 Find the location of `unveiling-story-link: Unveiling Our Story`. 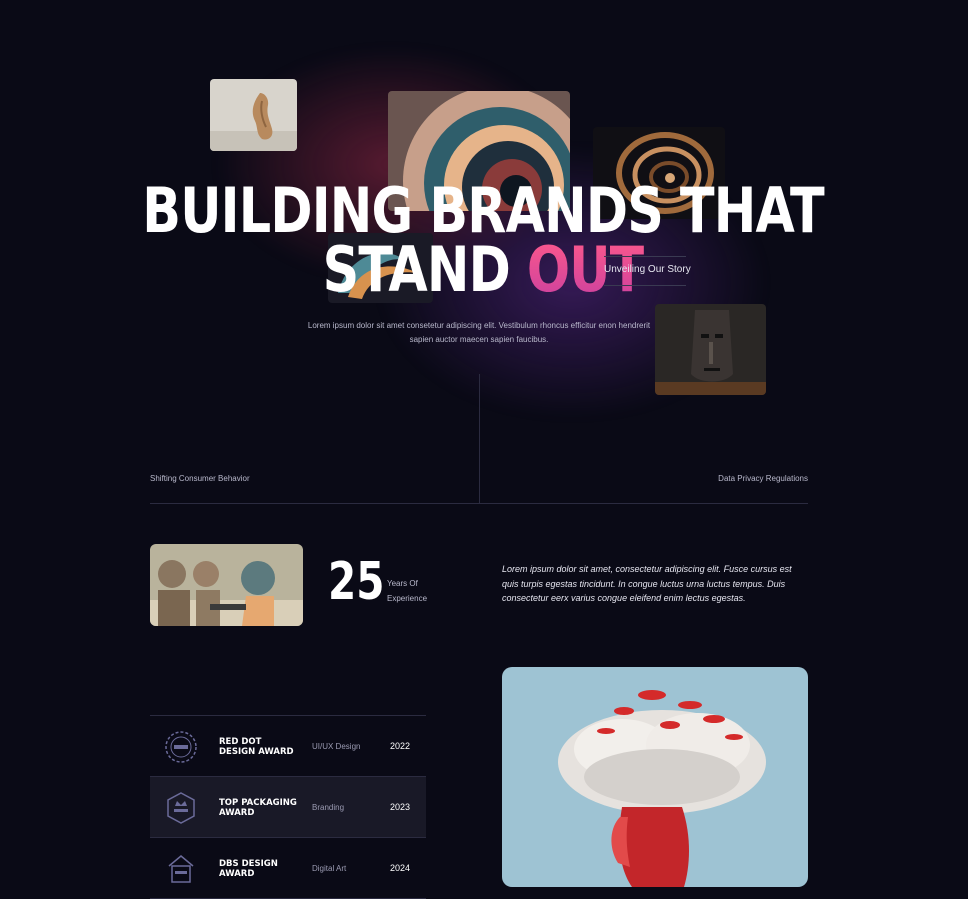

unveiling-story-link: Unveiling Our Story is located at coordinates (647, 271).